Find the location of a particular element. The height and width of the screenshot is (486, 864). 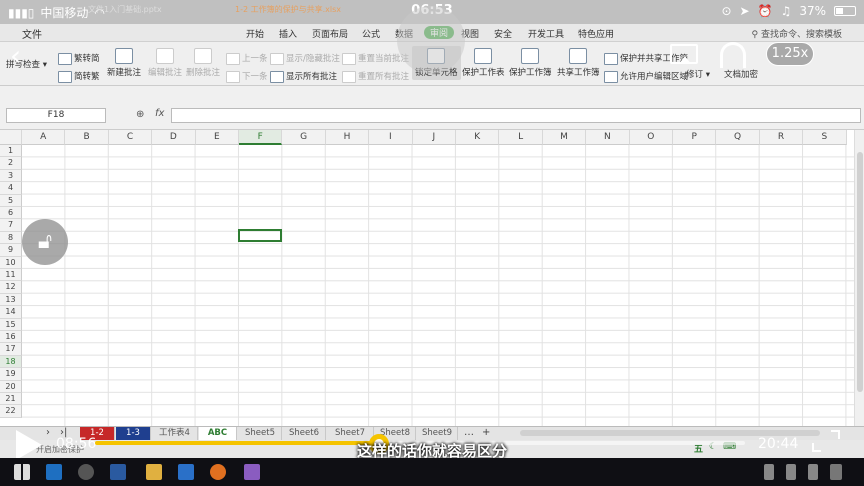

show-hide-comment-button: 显示/隐藏批注 is located at coordinates (305, 58).